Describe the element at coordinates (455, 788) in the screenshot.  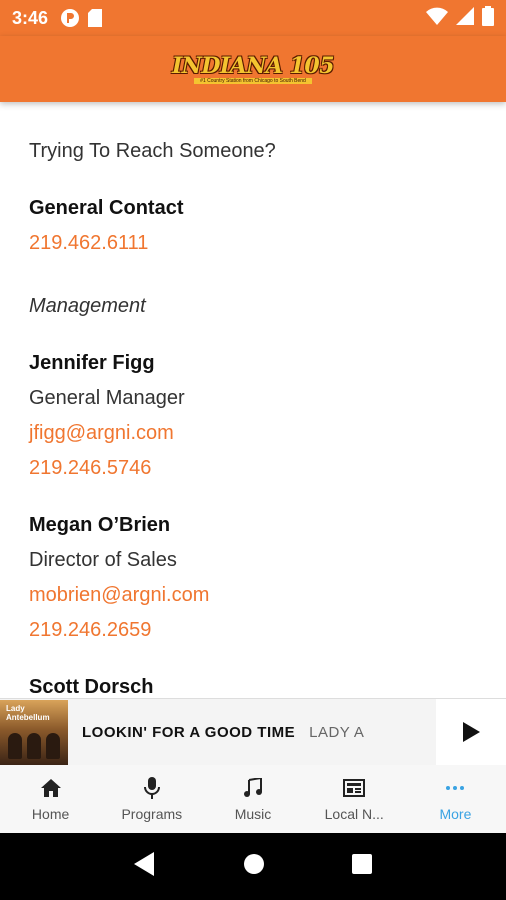
I see `more-dots-icon` at that location.